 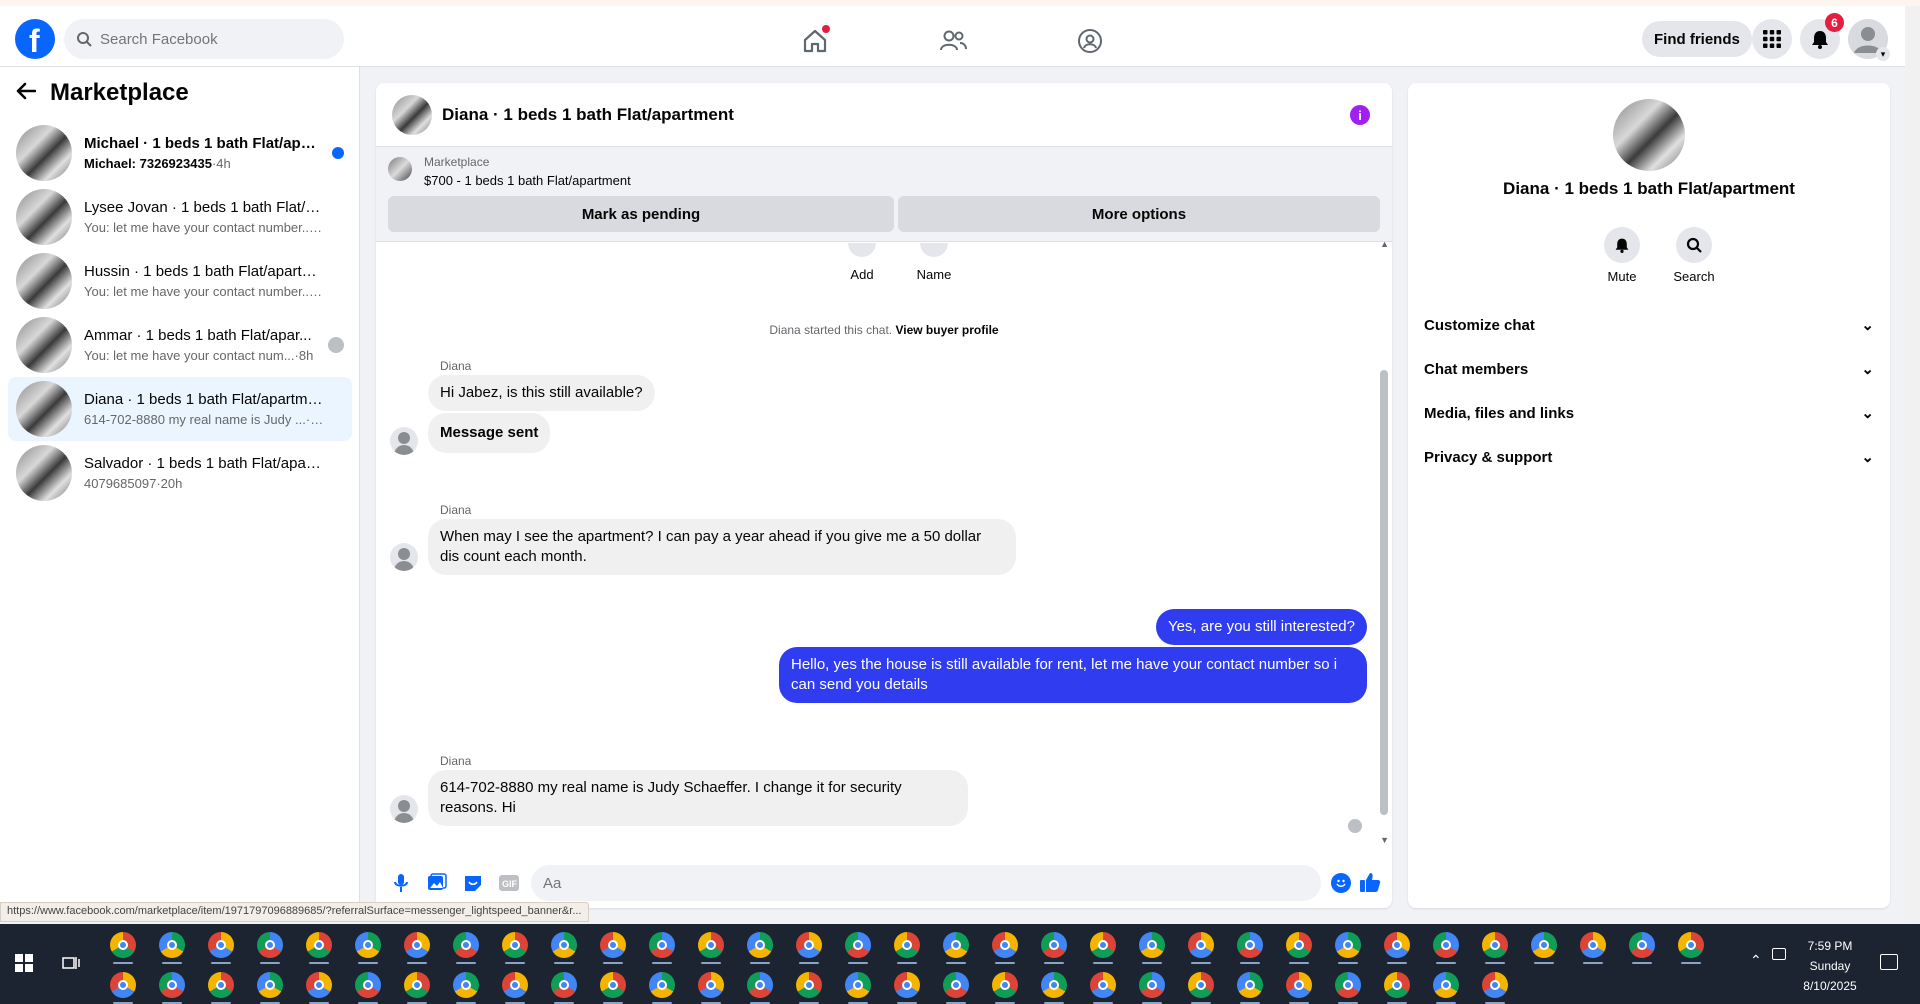 I want to click on chat-title: Diana · 1 beds 1 bath Flat/apartment, so click(x=588, y=115).